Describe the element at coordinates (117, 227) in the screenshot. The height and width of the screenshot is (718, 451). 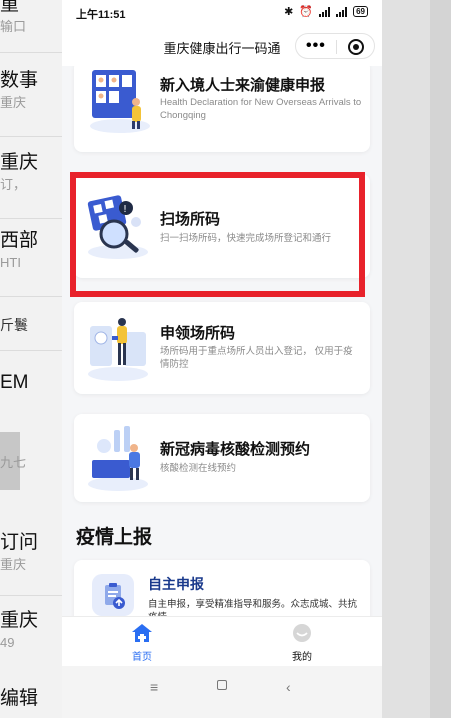
I see `scan-illustration-icon: !` at that location.